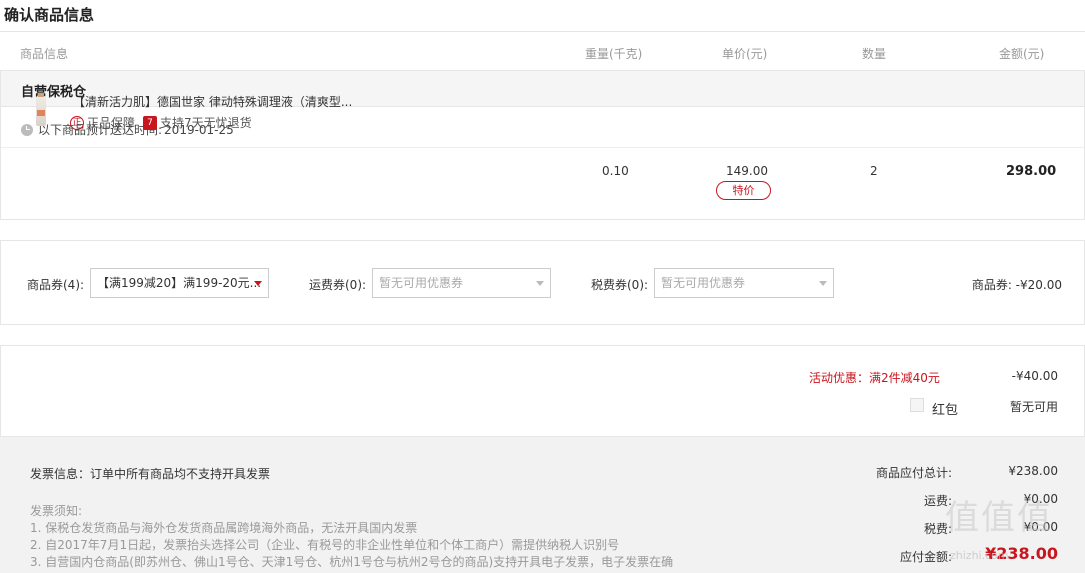 Image resolution: width=1085 pixels, height=573 pixels. What do you see at coordinates (150, 122) in the screenshot?
I see `seven-day-return-icon: 7` at bounding box center [150, 122].